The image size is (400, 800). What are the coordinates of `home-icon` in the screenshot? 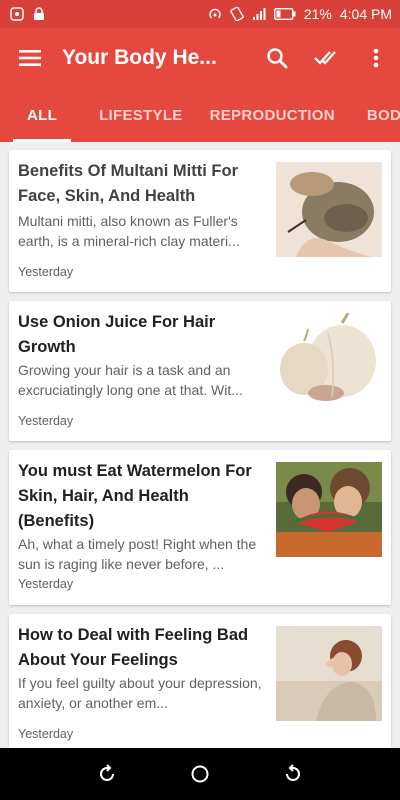 It's located at (200, 774).